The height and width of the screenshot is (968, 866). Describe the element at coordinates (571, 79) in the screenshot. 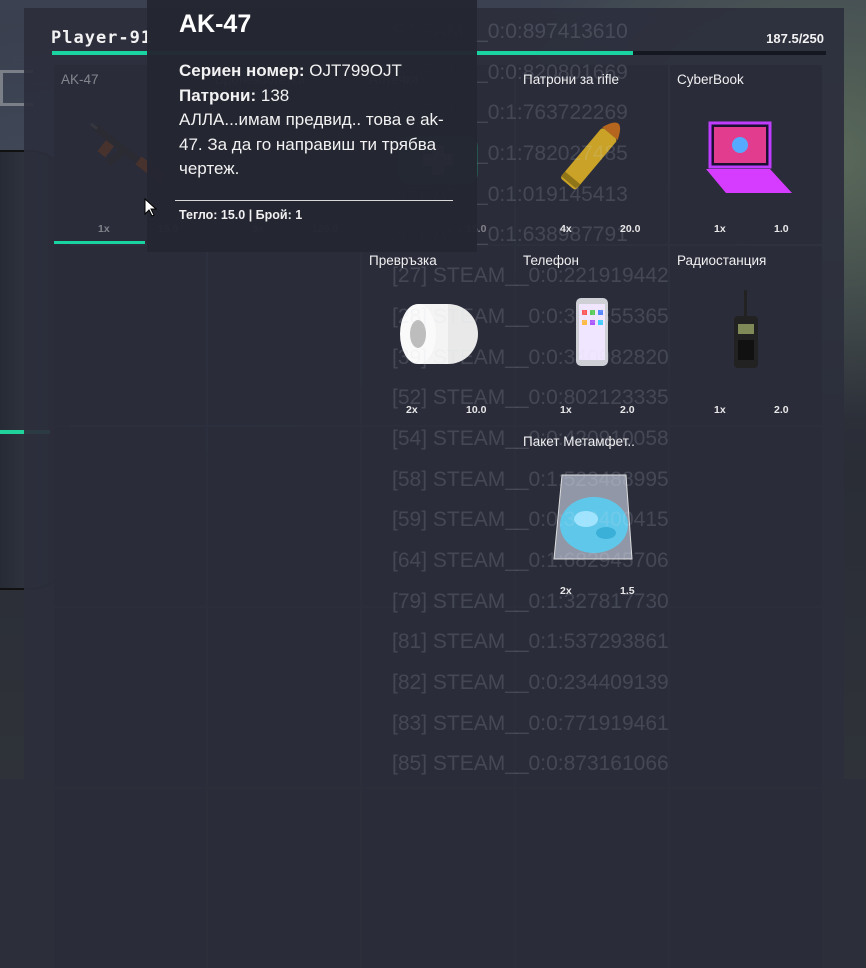

I see `slot-item-name: Патрони за rifle` at that location.